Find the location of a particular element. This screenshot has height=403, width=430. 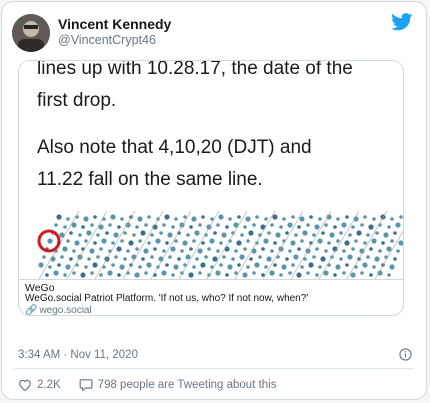

comment-bubble-icon is located at coordinates (86, 385).